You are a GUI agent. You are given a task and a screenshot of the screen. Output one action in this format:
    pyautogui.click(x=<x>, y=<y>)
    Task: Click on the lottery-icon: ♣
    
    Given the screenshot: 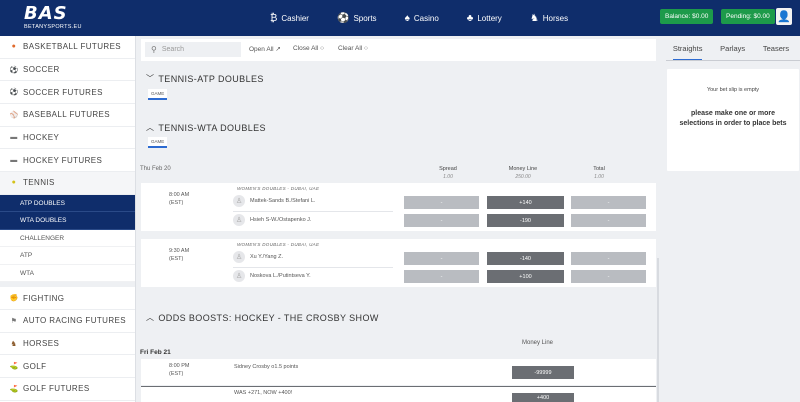 What is the action you would take?
    pyautogui.click(x=470, y=18)
    